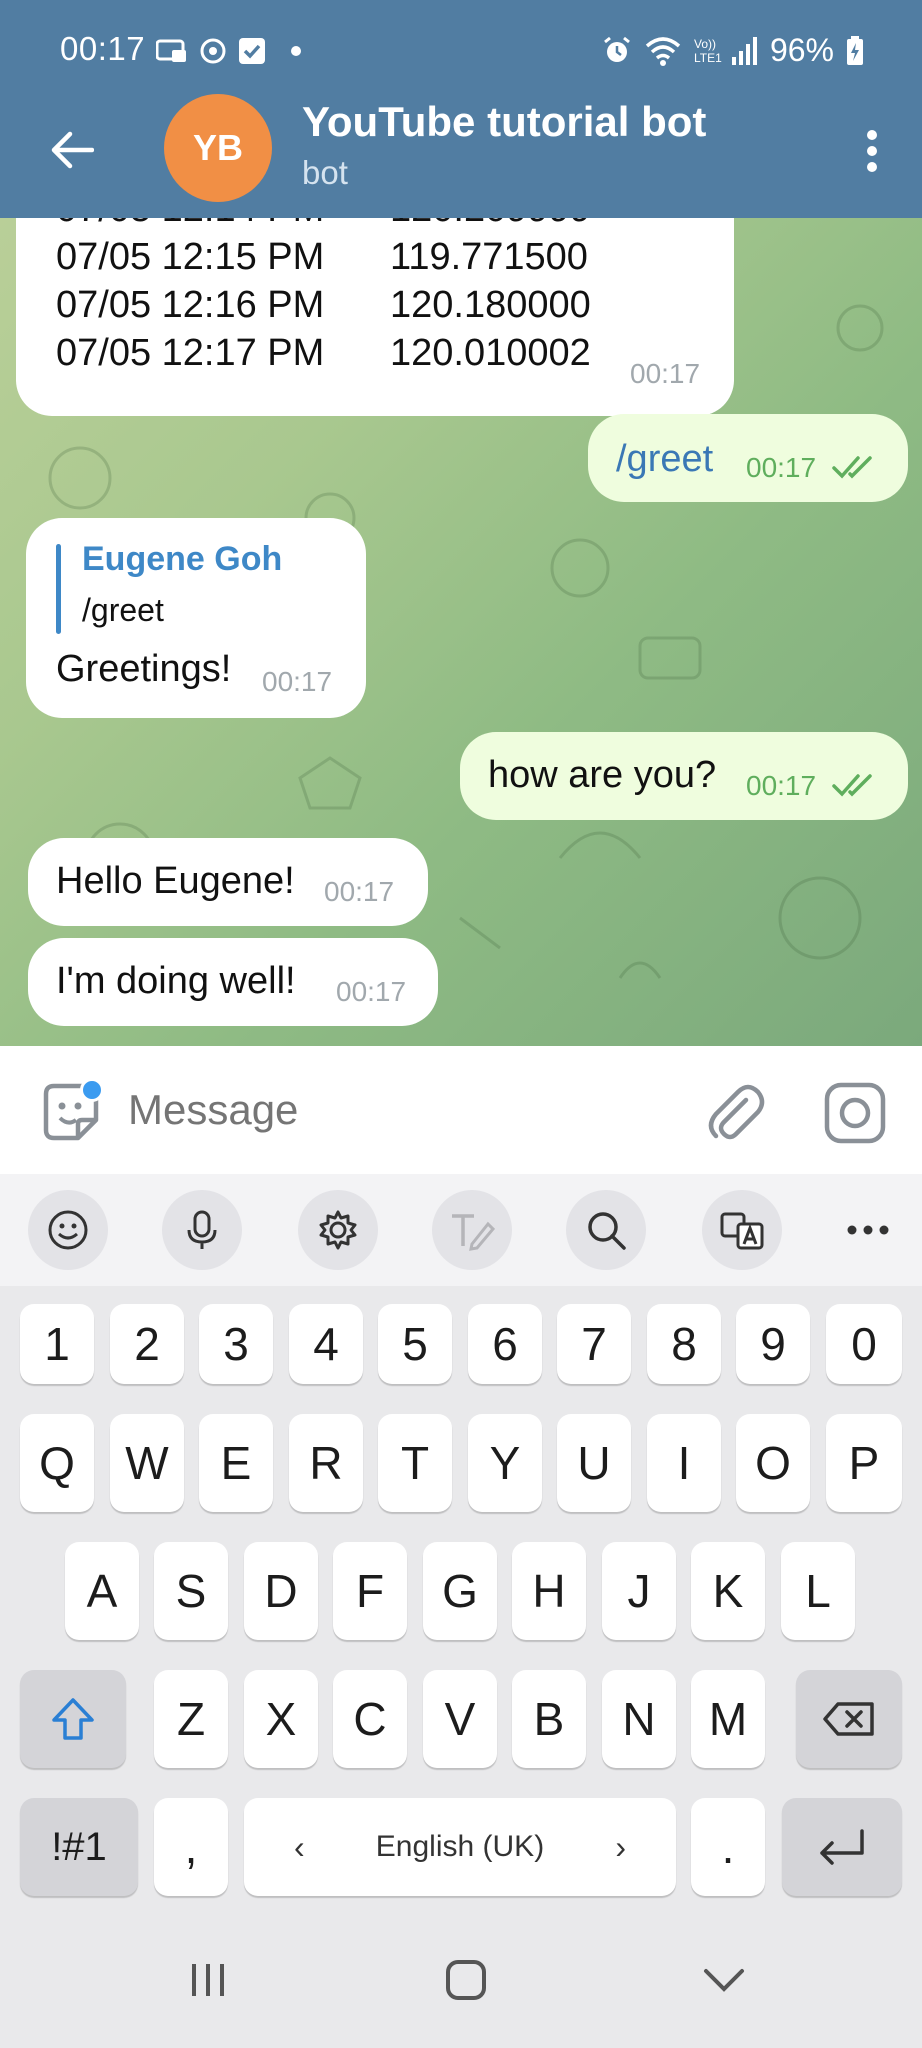 This screenshot has height=2048, width=922. Describe the element at coordinates (705, 44) in the screenshot. I see `svg-text: Vo))` at that location.